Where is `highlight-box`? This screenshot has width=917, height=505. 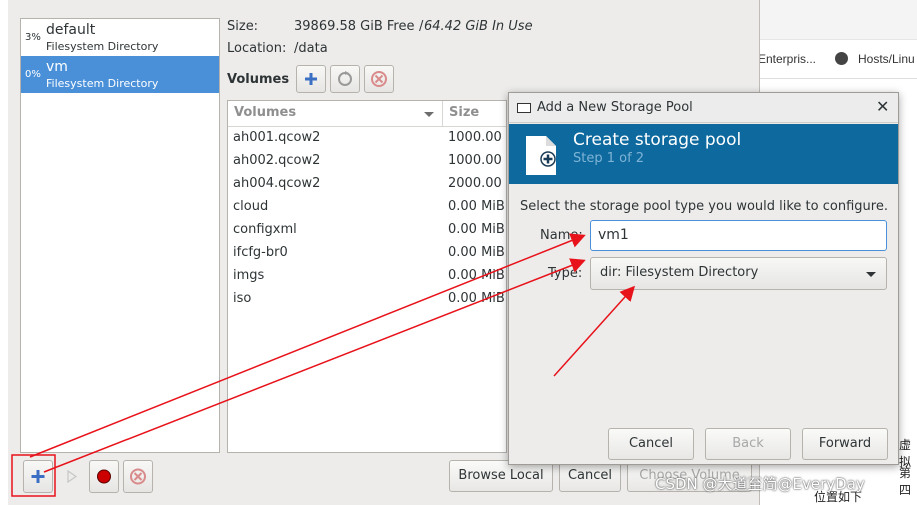 highlight-box is located at coordinates (33, 475).